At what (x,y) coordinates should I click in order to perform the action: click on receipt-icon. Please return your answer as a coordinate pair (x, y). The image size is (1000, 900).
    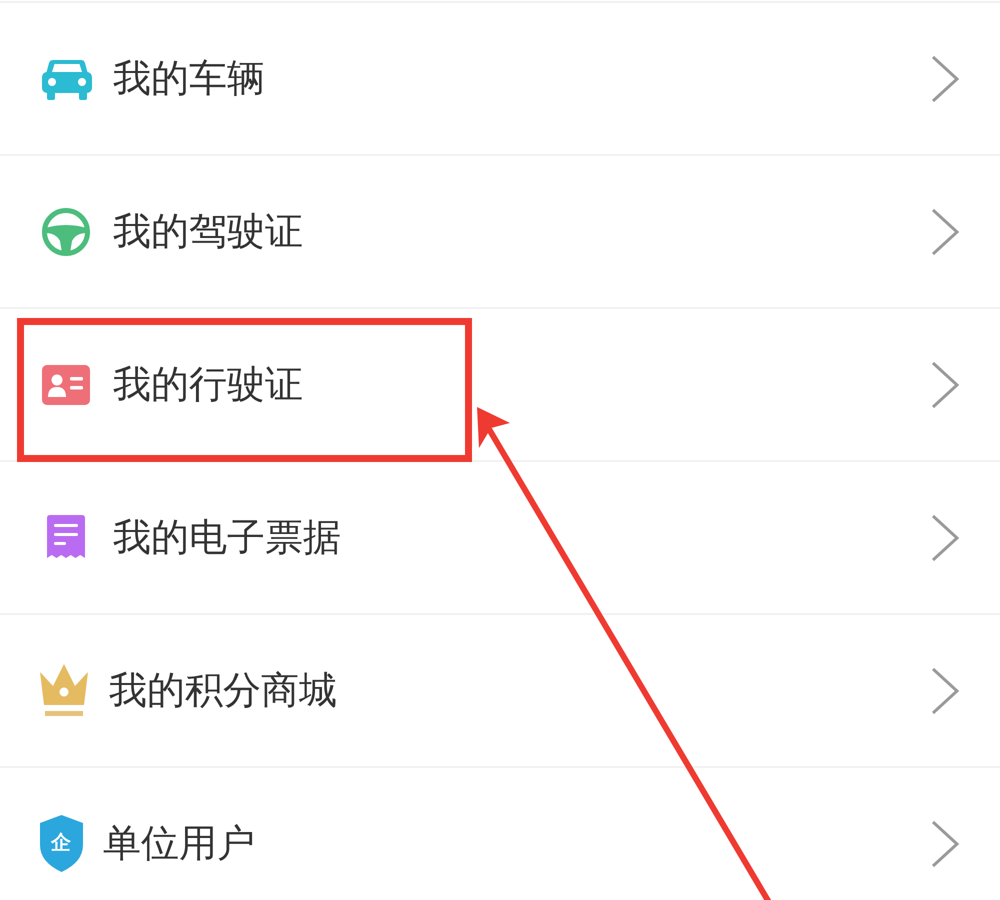
    Looking at the image, I should click on (66, 537).